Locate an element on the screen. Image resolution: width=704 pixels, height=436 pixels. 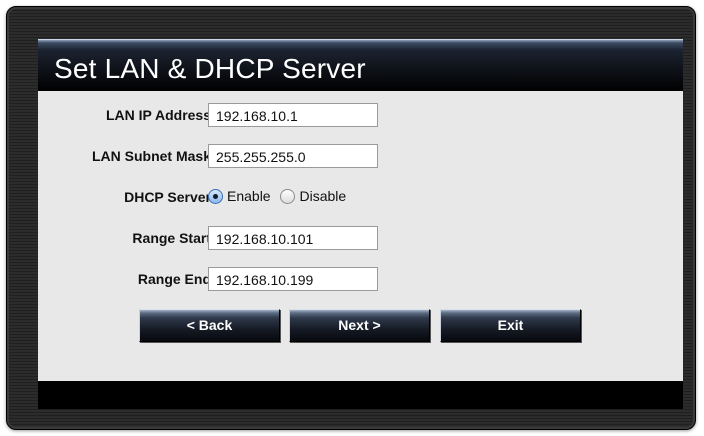
range-end-row: Range End 192.168.10.199 is located at coordinates (360, 280).